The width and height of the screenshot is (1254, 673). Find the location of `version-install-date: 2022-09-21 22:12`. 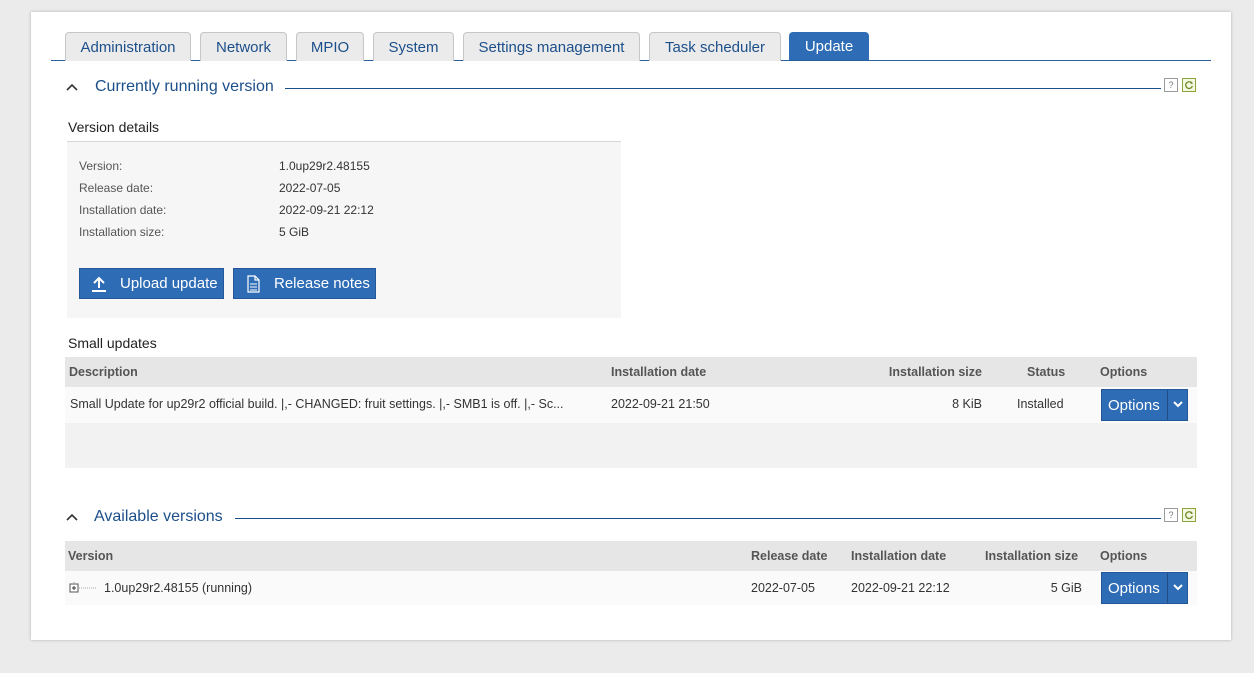

version-install-date: 2022-09-21 22:12 is located at coordinates (900, 588).